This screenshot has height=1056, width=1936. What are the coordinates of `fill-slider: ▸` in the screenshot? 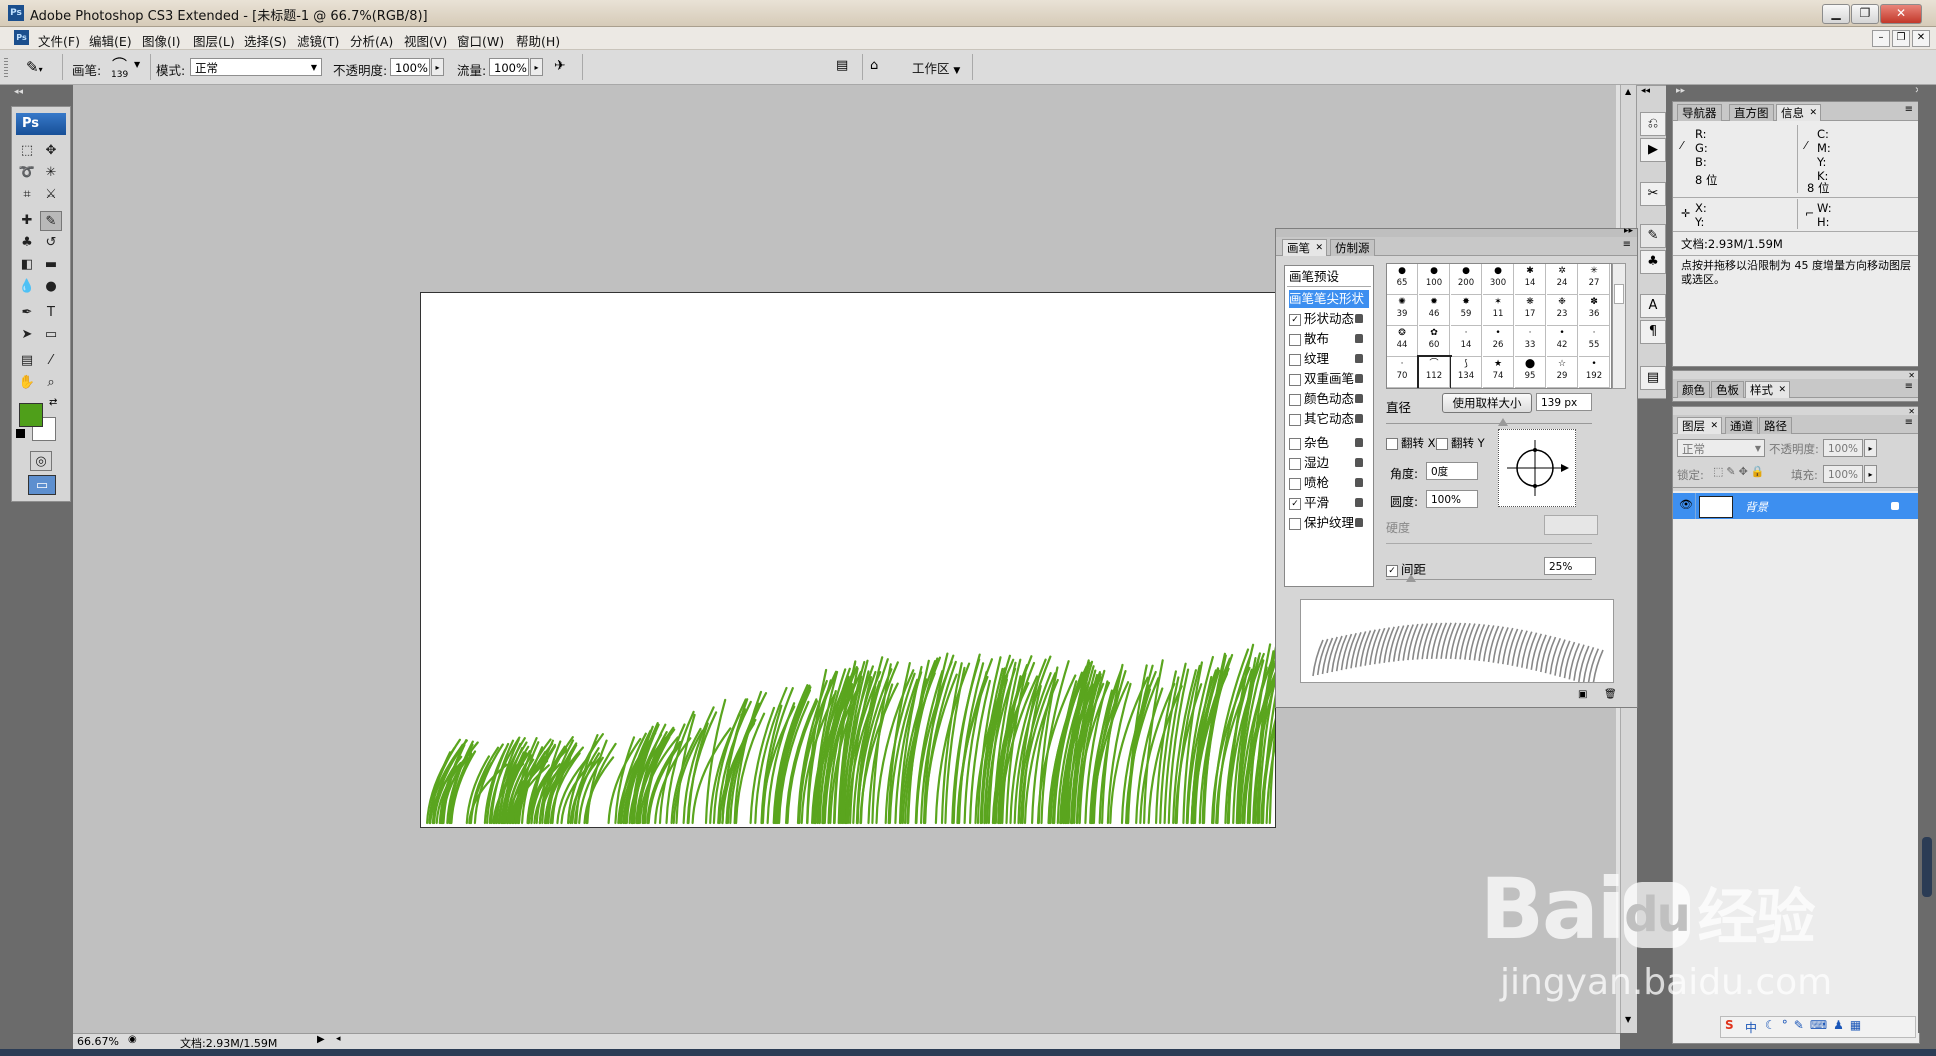 It's located at (1870, 474).